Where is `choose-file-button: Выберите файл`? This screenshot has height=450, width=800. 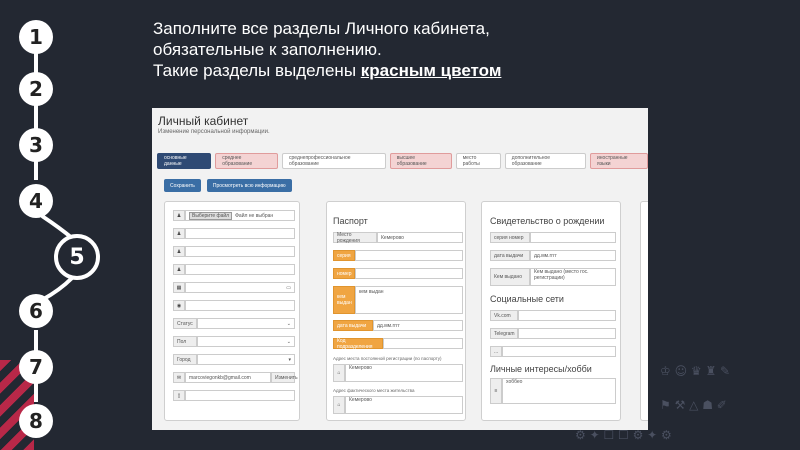 choose-file-button: Выберите файл is located at coordinates (211, 215).